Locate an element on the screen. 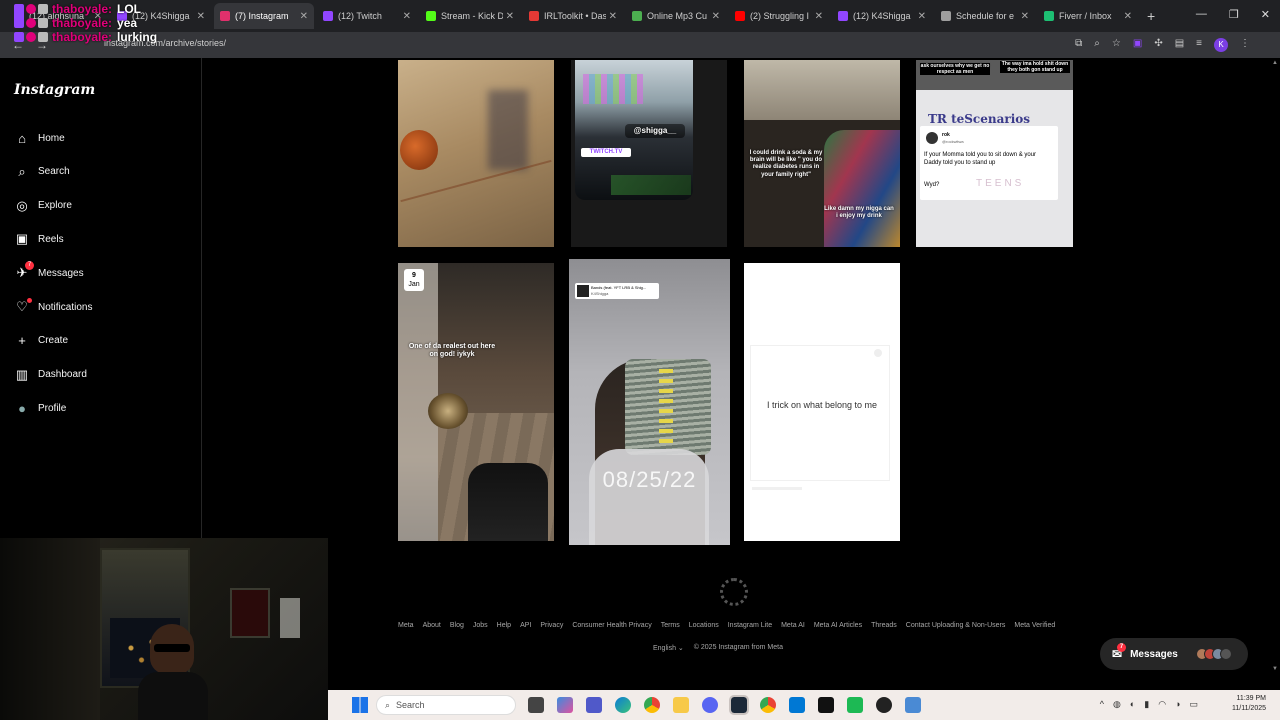 The image size is (1280, 720). scroll-down-icon: ▼ is located at coordinates (1275, 669).